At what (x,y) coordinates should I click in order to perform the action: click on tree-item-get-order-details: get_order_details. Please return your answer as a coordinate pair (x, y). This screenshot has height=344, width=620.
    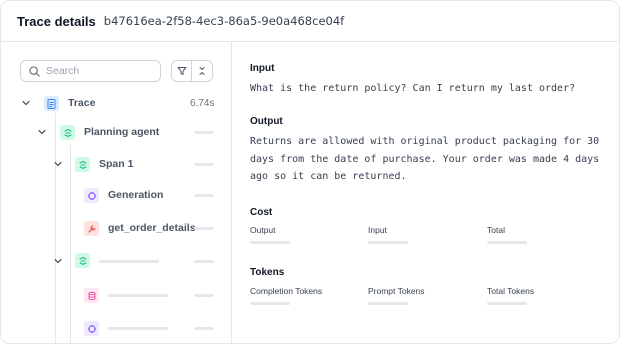
    Looking at the image, I should click on (116, 228).